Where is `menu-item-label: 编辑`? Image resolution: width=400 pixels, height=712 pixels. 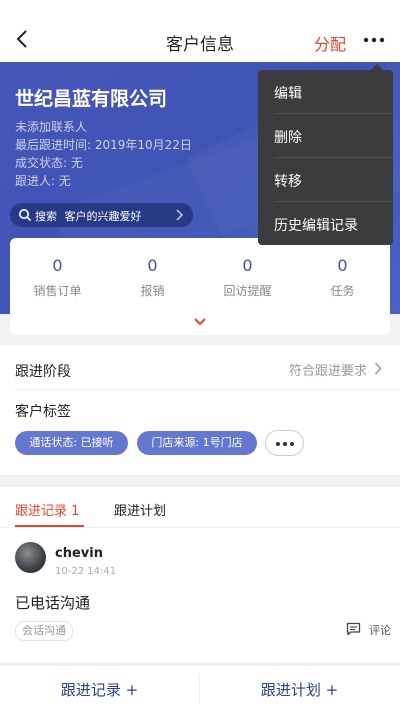
menu-item-label: 编辑 is located at coordinates (288, 94).